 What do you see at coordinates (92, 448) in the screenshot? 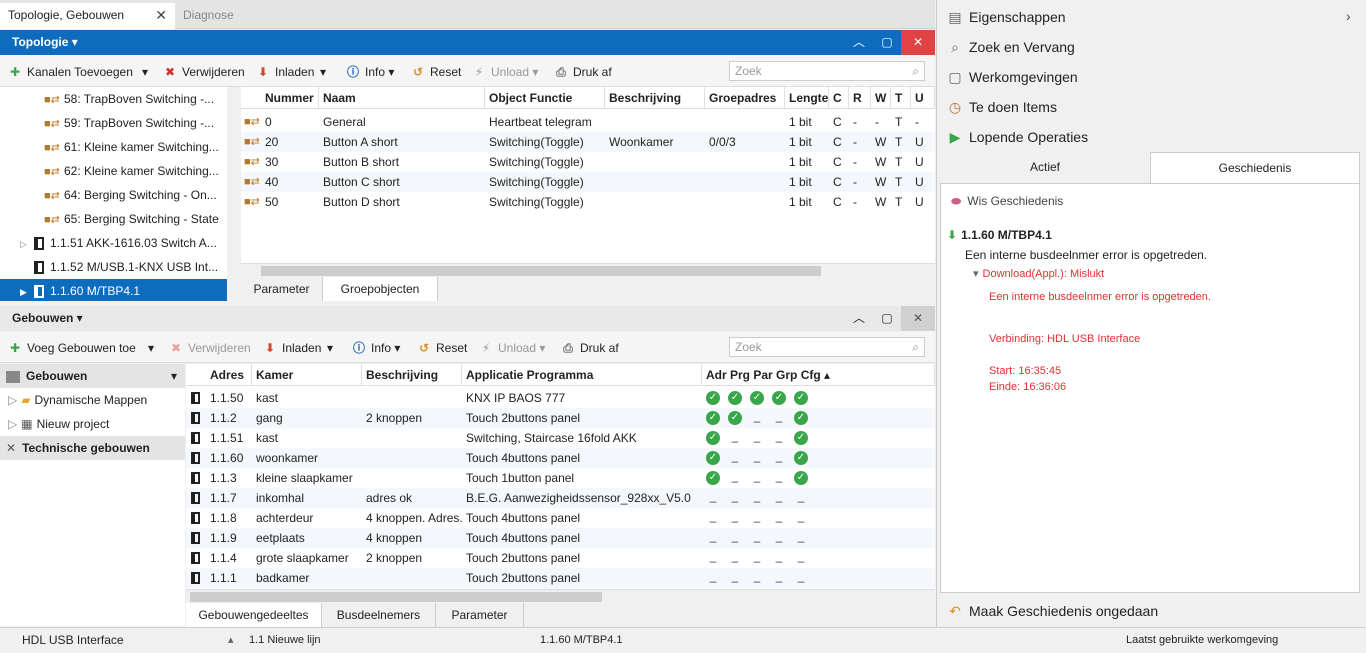
I see `technical-buildings-header: ✕ Technische gebouwen` at bounding box center [92, 448].